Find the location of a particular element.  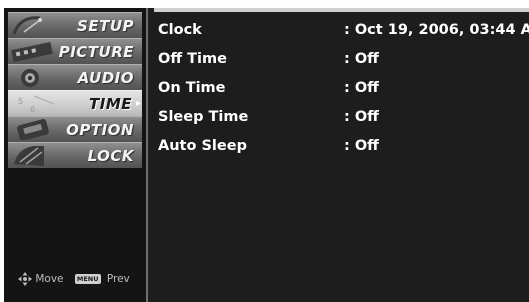

top-divider is located at coordinates (341, 10).